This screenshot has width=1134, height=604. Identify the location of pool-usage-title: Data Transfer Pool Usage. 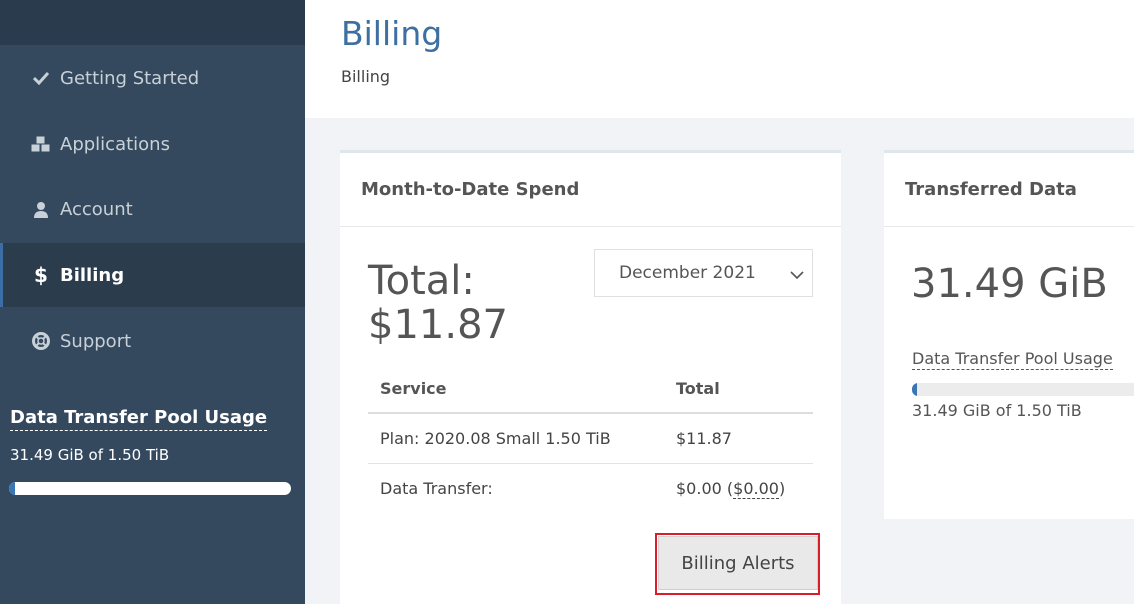
(139, 418).